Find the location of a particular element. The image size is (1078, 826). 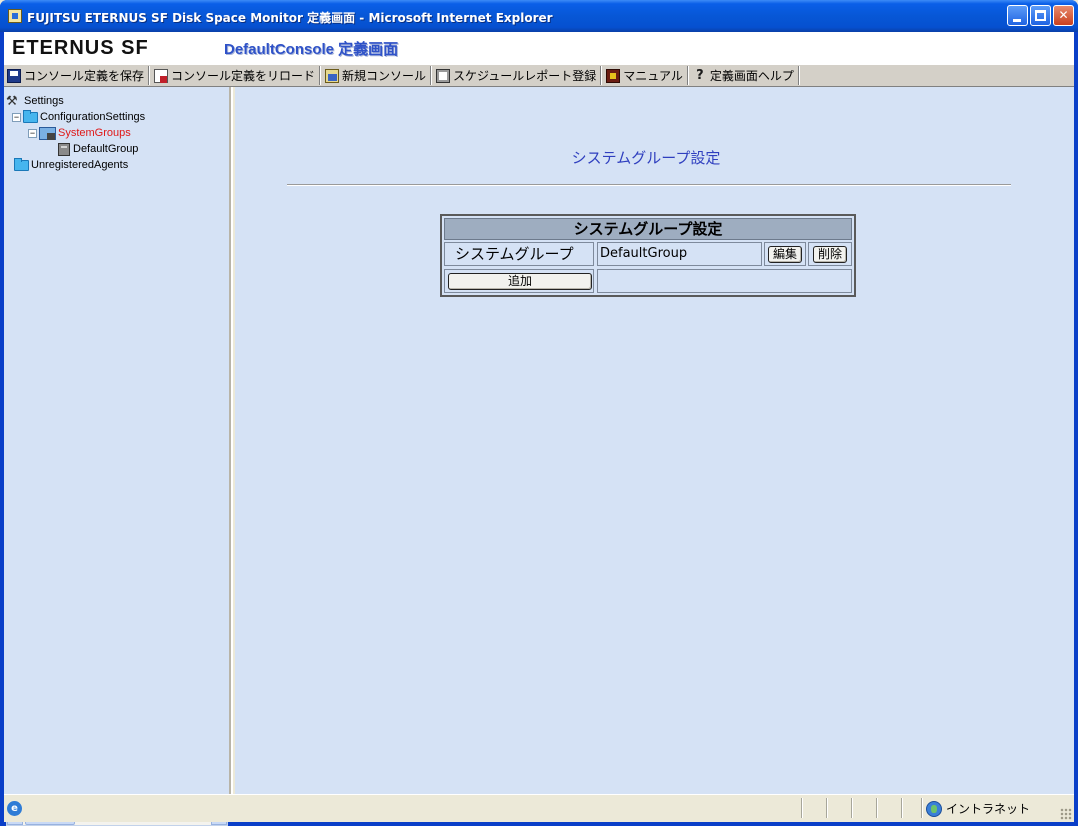

server-icon is located at coordinates (64, 149).